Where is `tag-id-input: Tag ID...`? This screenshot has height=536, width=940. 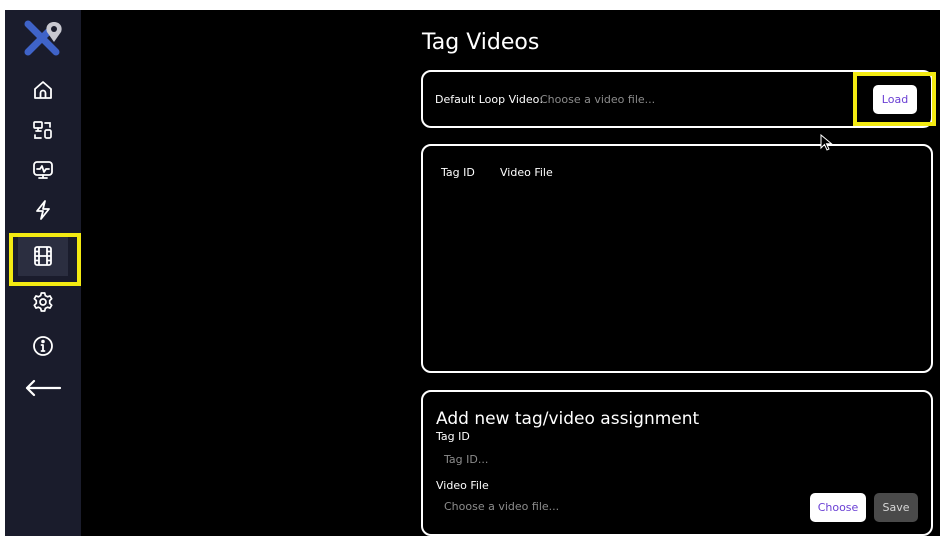 tag-id-input: Tag ID... is located at coordinates (466, 459).